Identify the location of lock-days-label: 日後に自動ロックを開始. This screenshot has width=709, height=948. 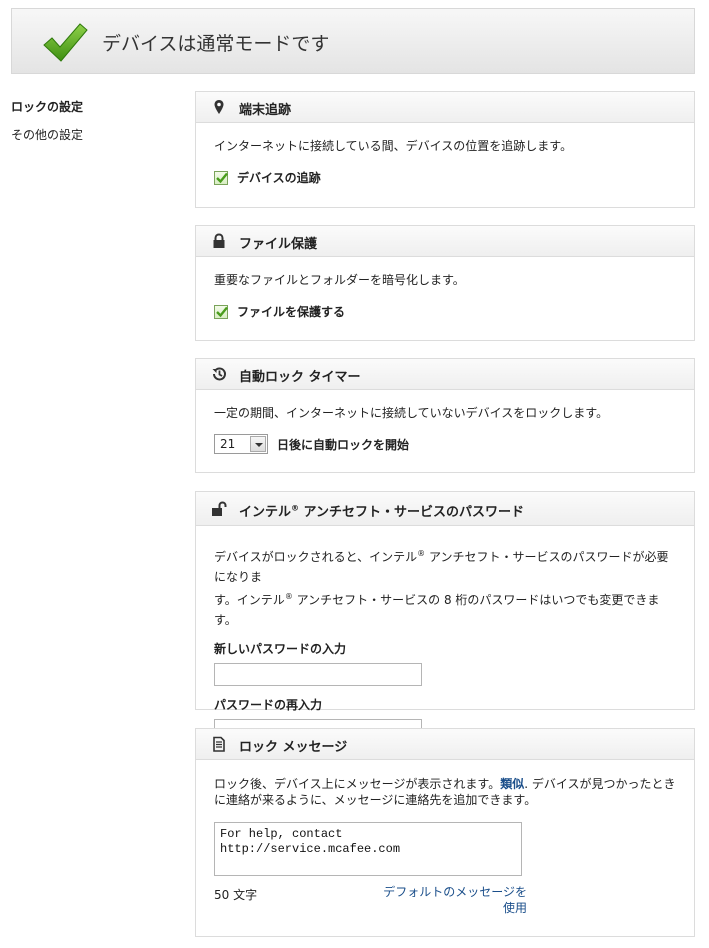
(343, 444).